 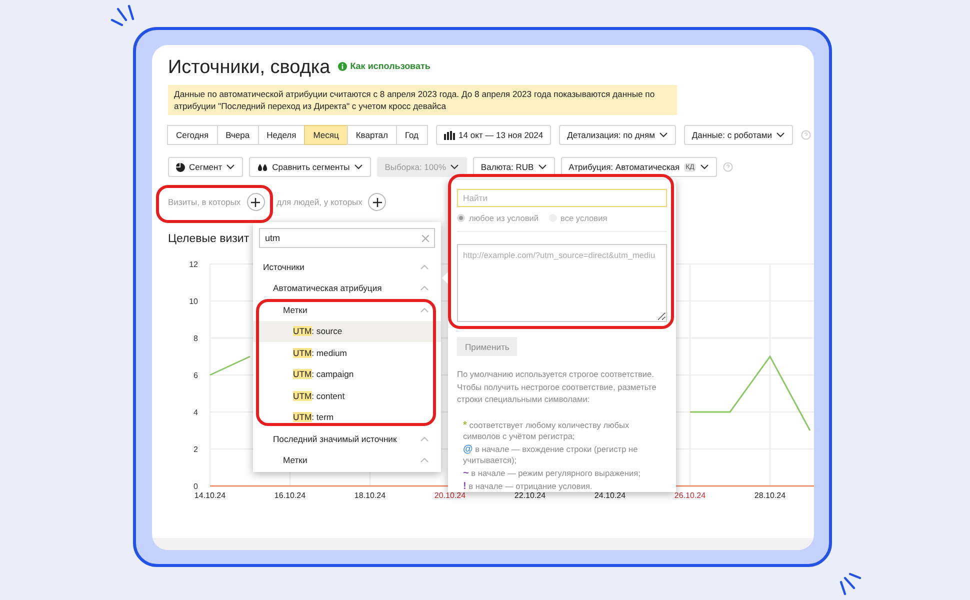 What do you see at coordinates (552, 473) in the screenshot?
I see `rule-text: ~ в начале — режим регулярного выражения;` at bounding box center [552, 473].